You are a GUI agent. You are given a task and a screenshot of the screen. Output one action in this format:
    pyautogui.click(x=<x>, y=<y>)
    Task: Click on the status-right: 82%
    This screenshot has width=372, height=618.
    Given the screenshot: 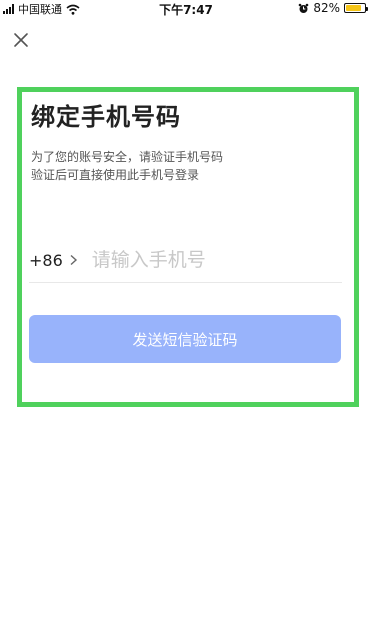 What is the action you would take?
    pyautogui.click(x=333, y=8)
    